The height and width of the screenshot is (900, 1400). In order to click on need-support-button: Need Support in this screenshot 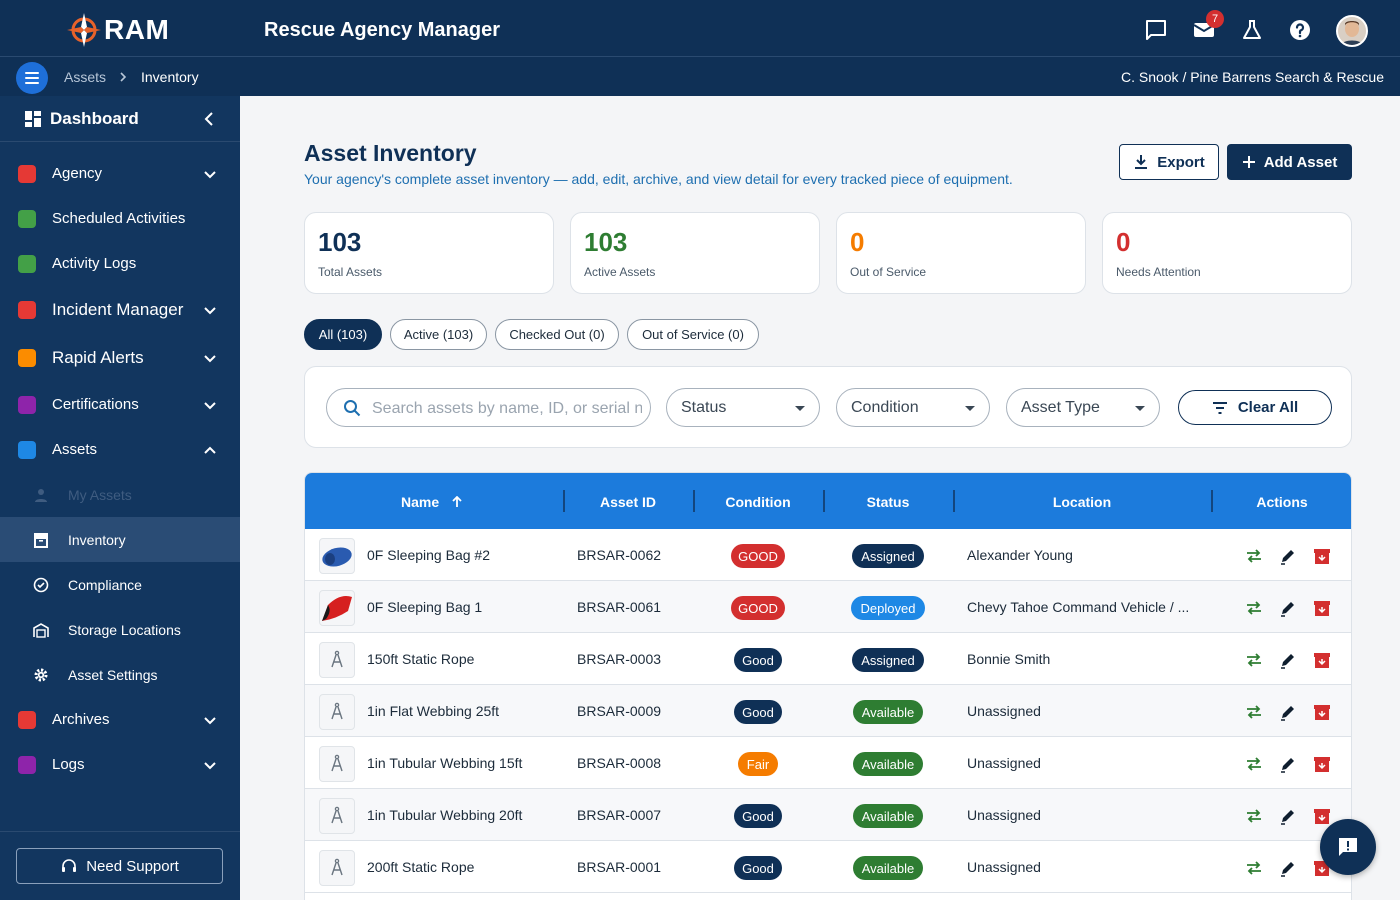, I will do `click(119, 866)`.